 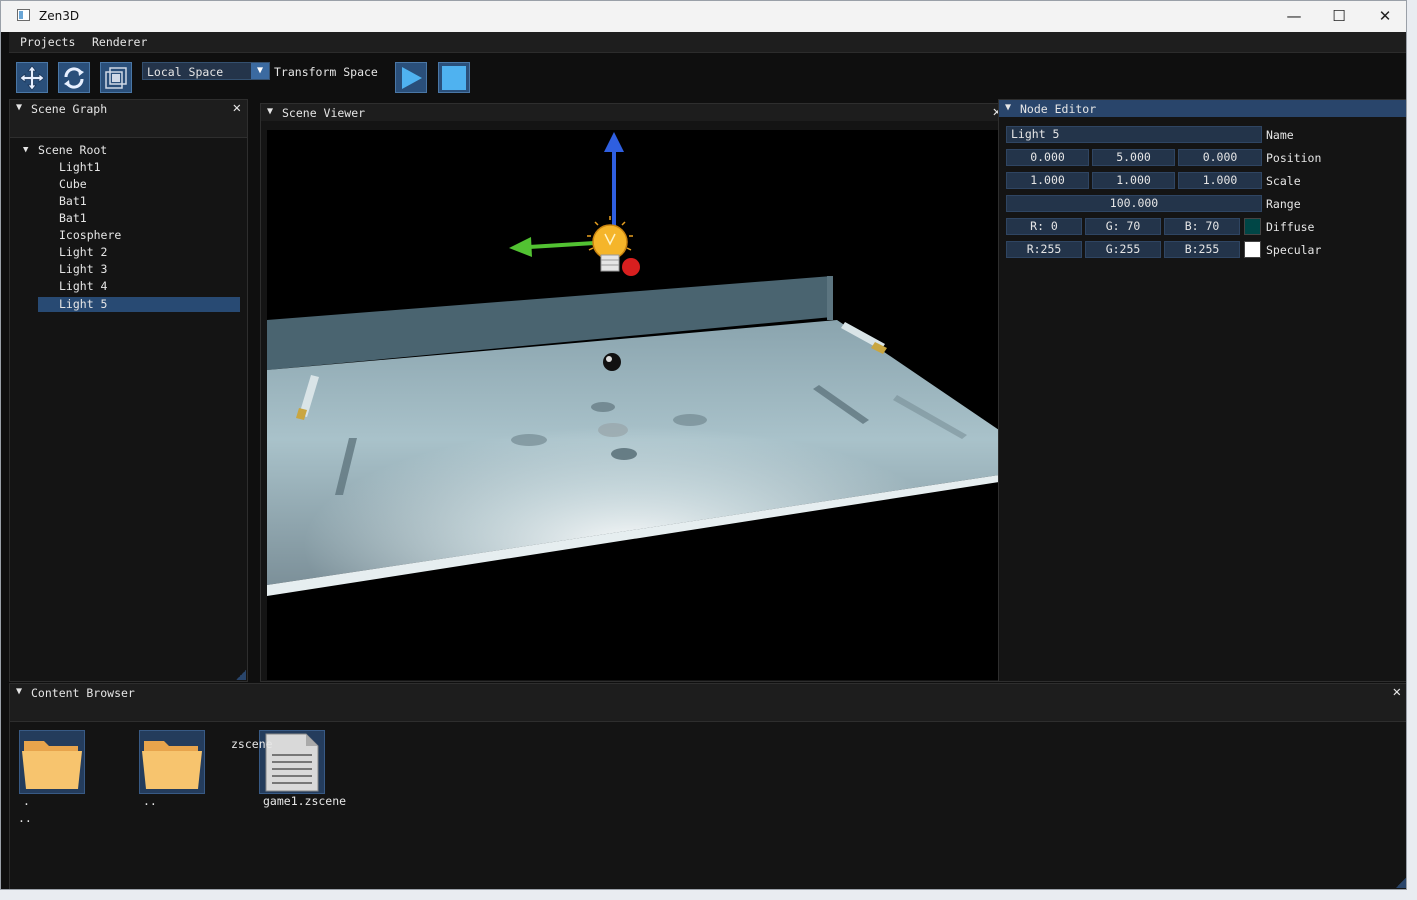 What do you see at coordinates (1252, 226) in the screenshot?
I see `diffuse-color-swatch` at bounding box center [1252, 226].